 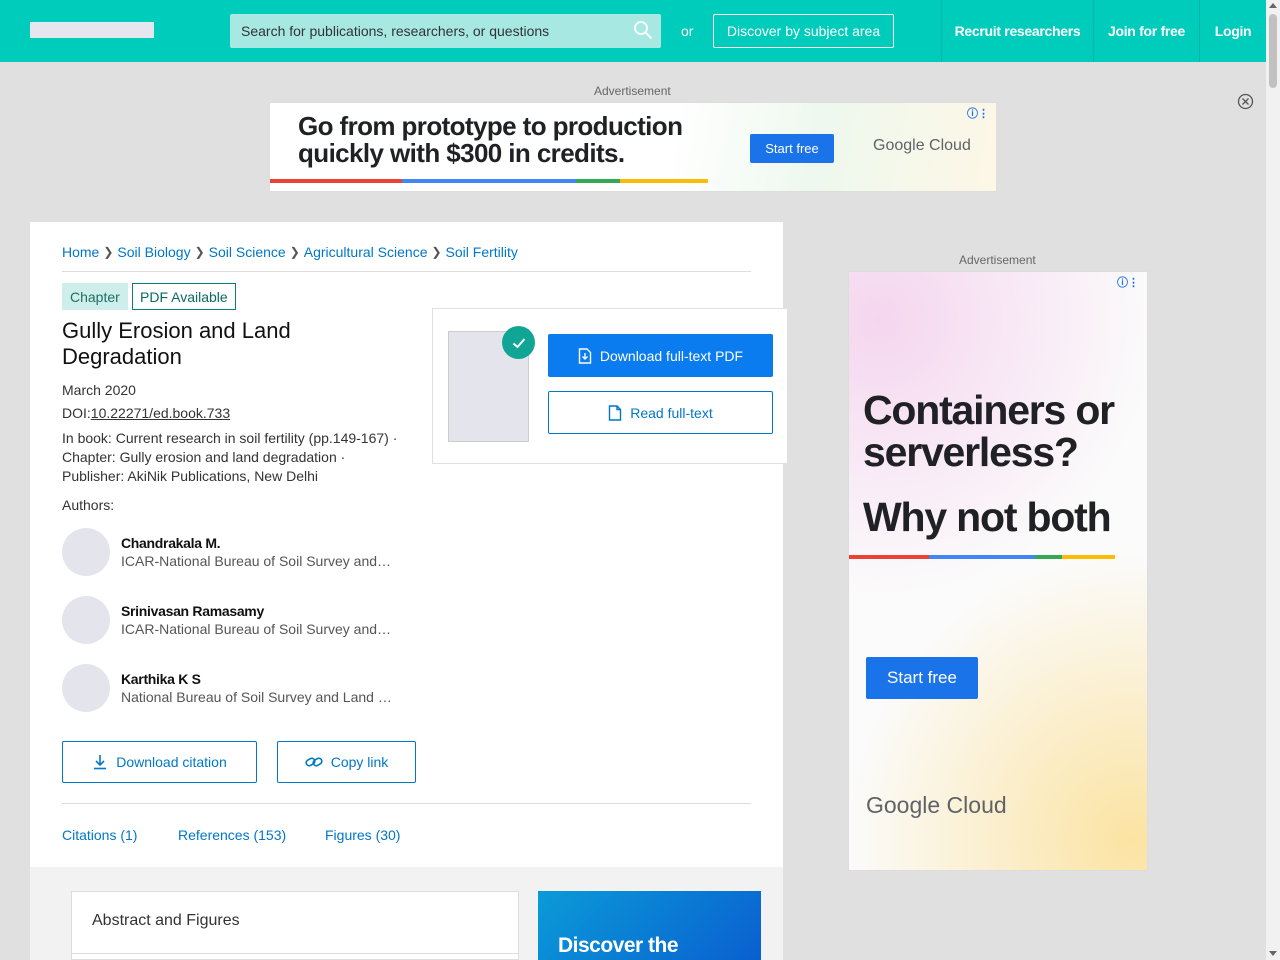 What do you see at coordinates (176, 343) in the screenshot?
I see `publication-title: Gully Erosion and Land Degradation` at bounding box center [176, 343].